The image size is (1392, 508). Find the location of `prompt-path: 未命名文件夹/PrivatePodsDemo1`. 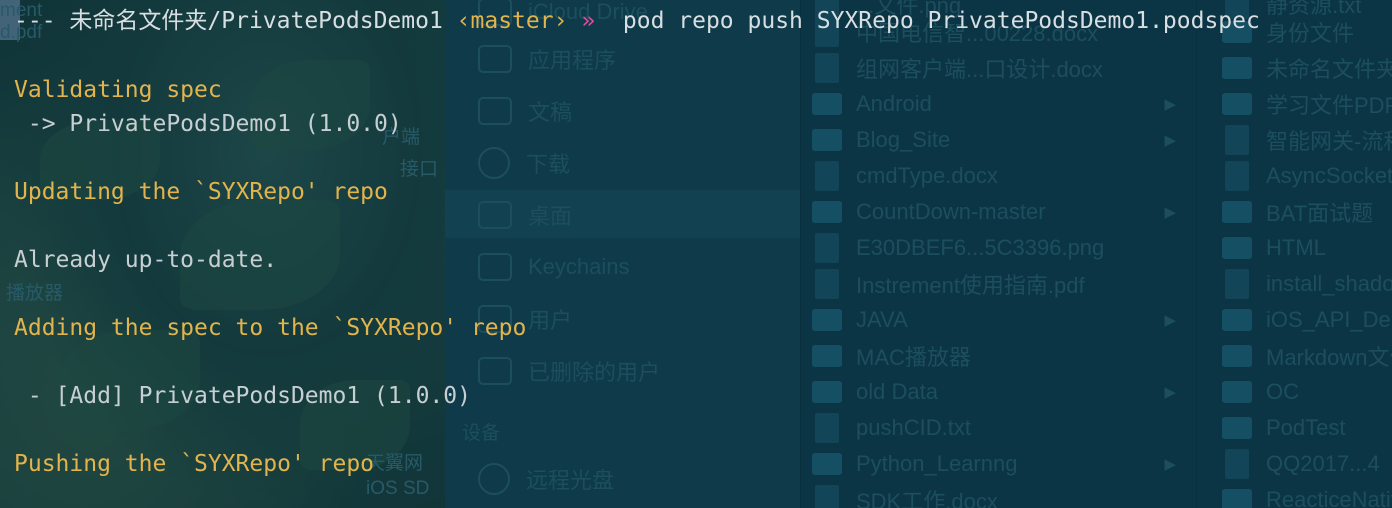

prompt-path: 未命名文件夹/PrivatePodsDemo1 is located at coordinates (256, 21).